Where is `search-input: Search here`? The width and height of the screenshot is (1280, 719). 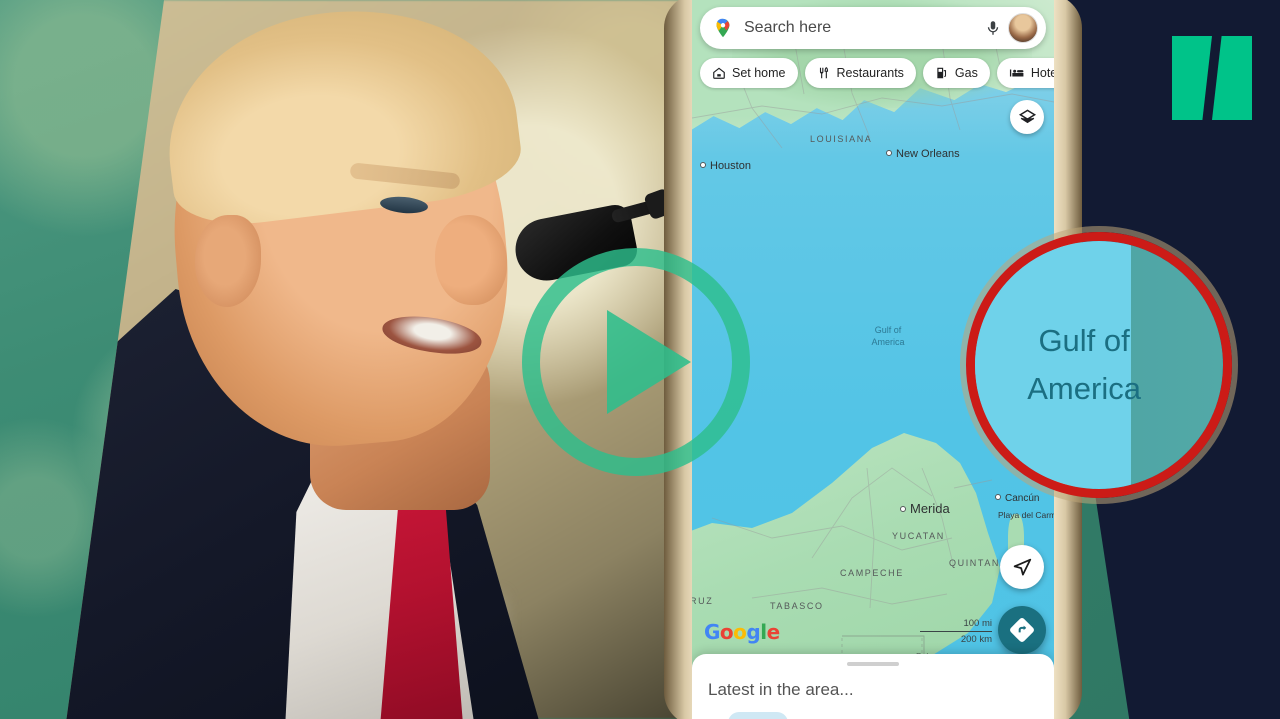 search-input: Search here is located at coordinates (864, 28).